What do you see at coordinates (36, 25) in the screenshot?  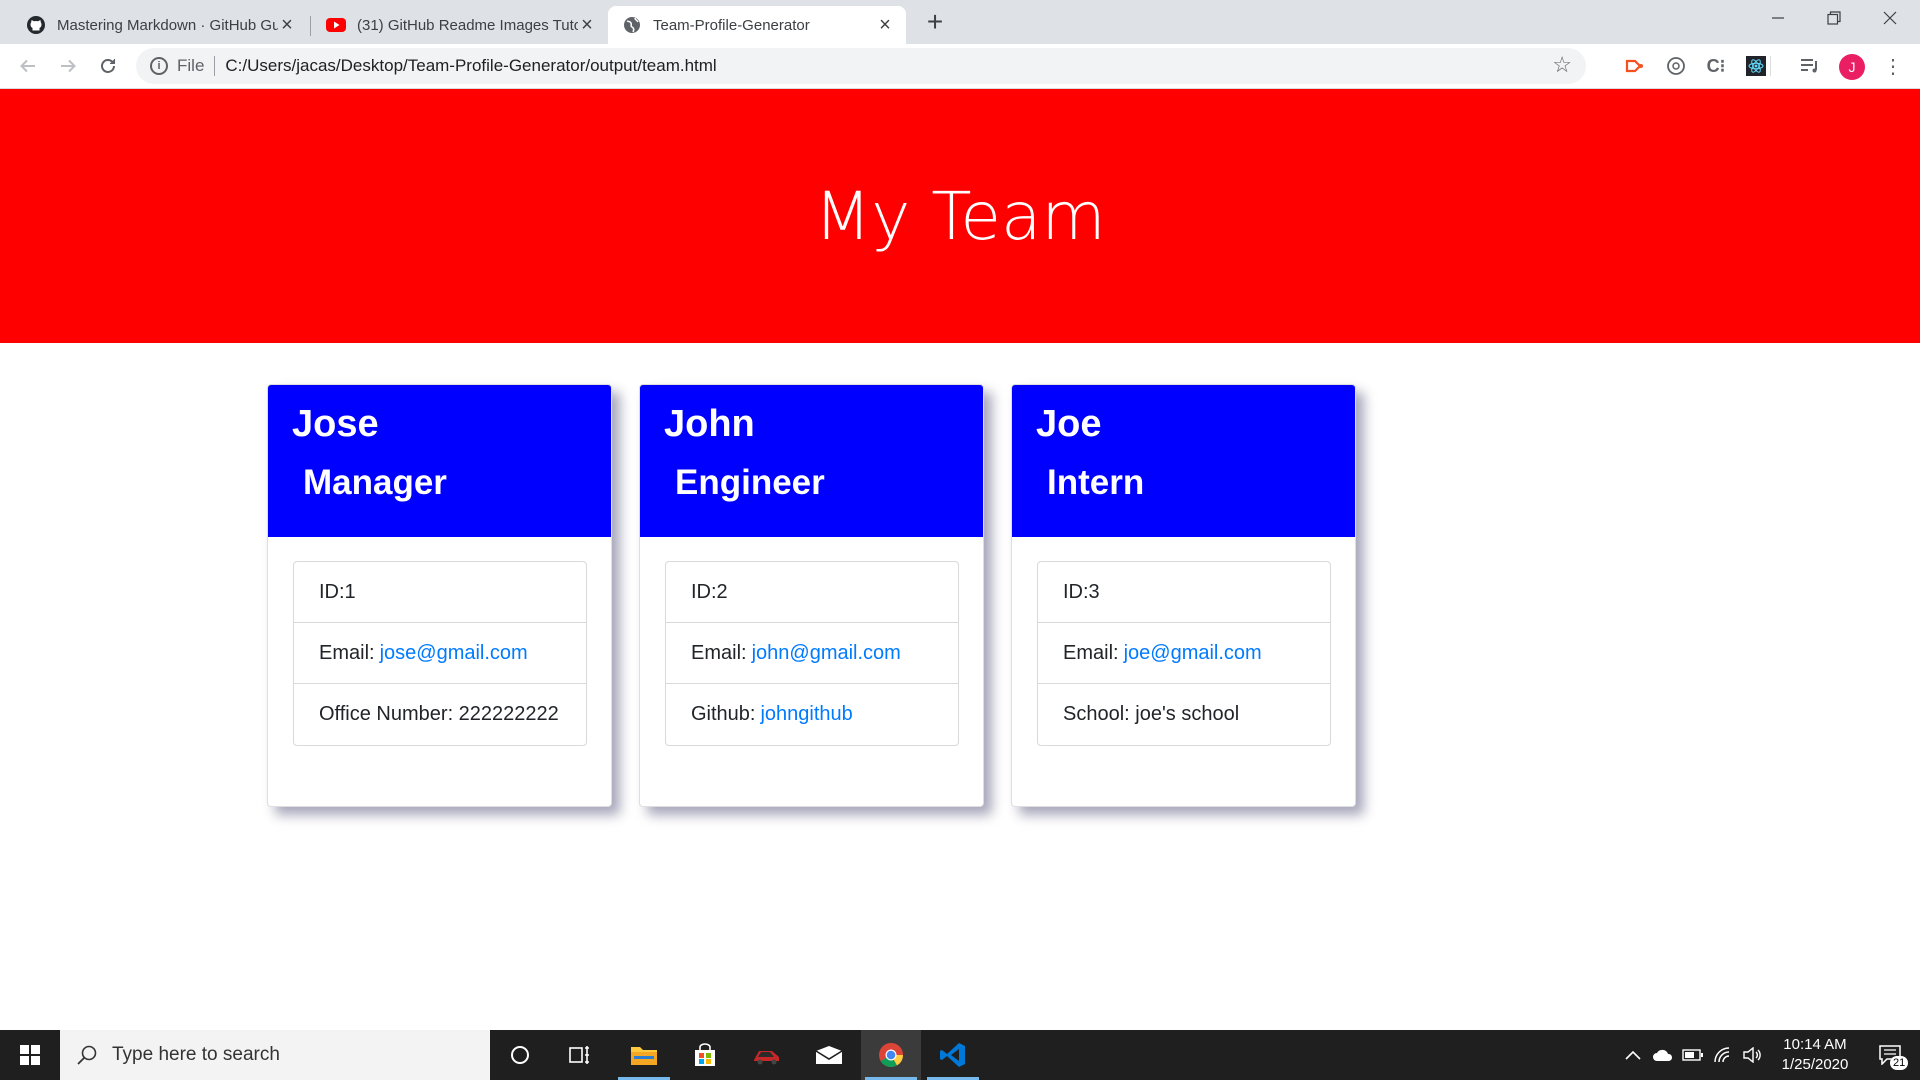 I see `github-icon` at bounding box center [36, 25].